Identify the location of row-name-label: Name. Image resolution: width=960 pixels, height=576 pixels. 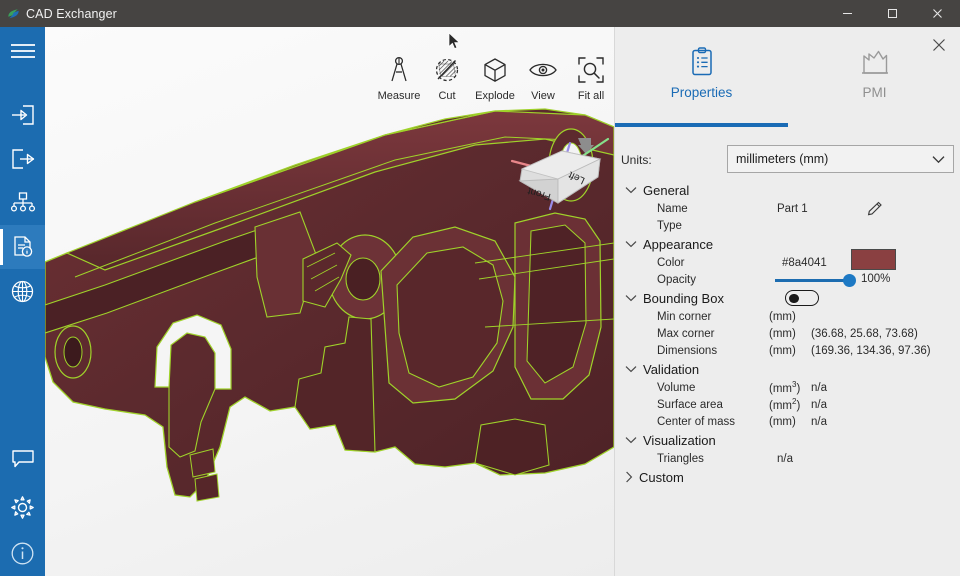
(672, 208).